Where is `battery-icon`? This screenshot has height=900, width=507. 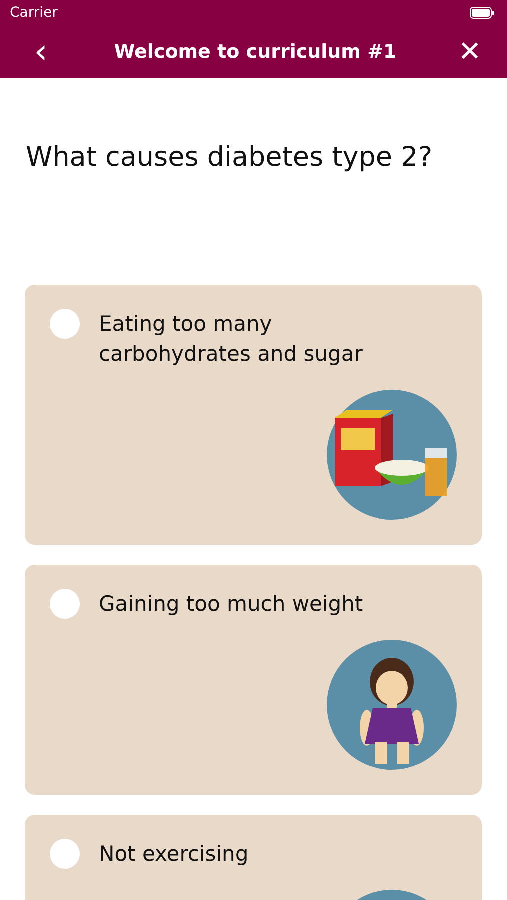 battery-icon is located at coordinates (482, 13).